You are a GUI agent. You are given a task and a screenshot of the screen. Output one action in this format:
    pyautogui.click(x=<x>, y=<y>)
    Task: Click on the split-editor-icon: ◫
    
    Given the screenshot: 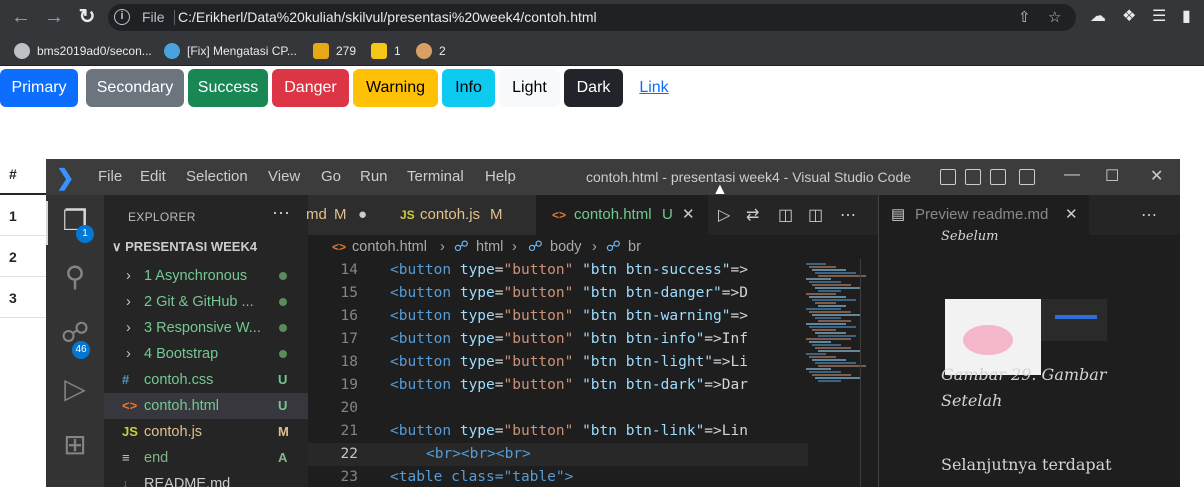 What is the action you would take?
    pyautogui.click(x=815, y=215)
    